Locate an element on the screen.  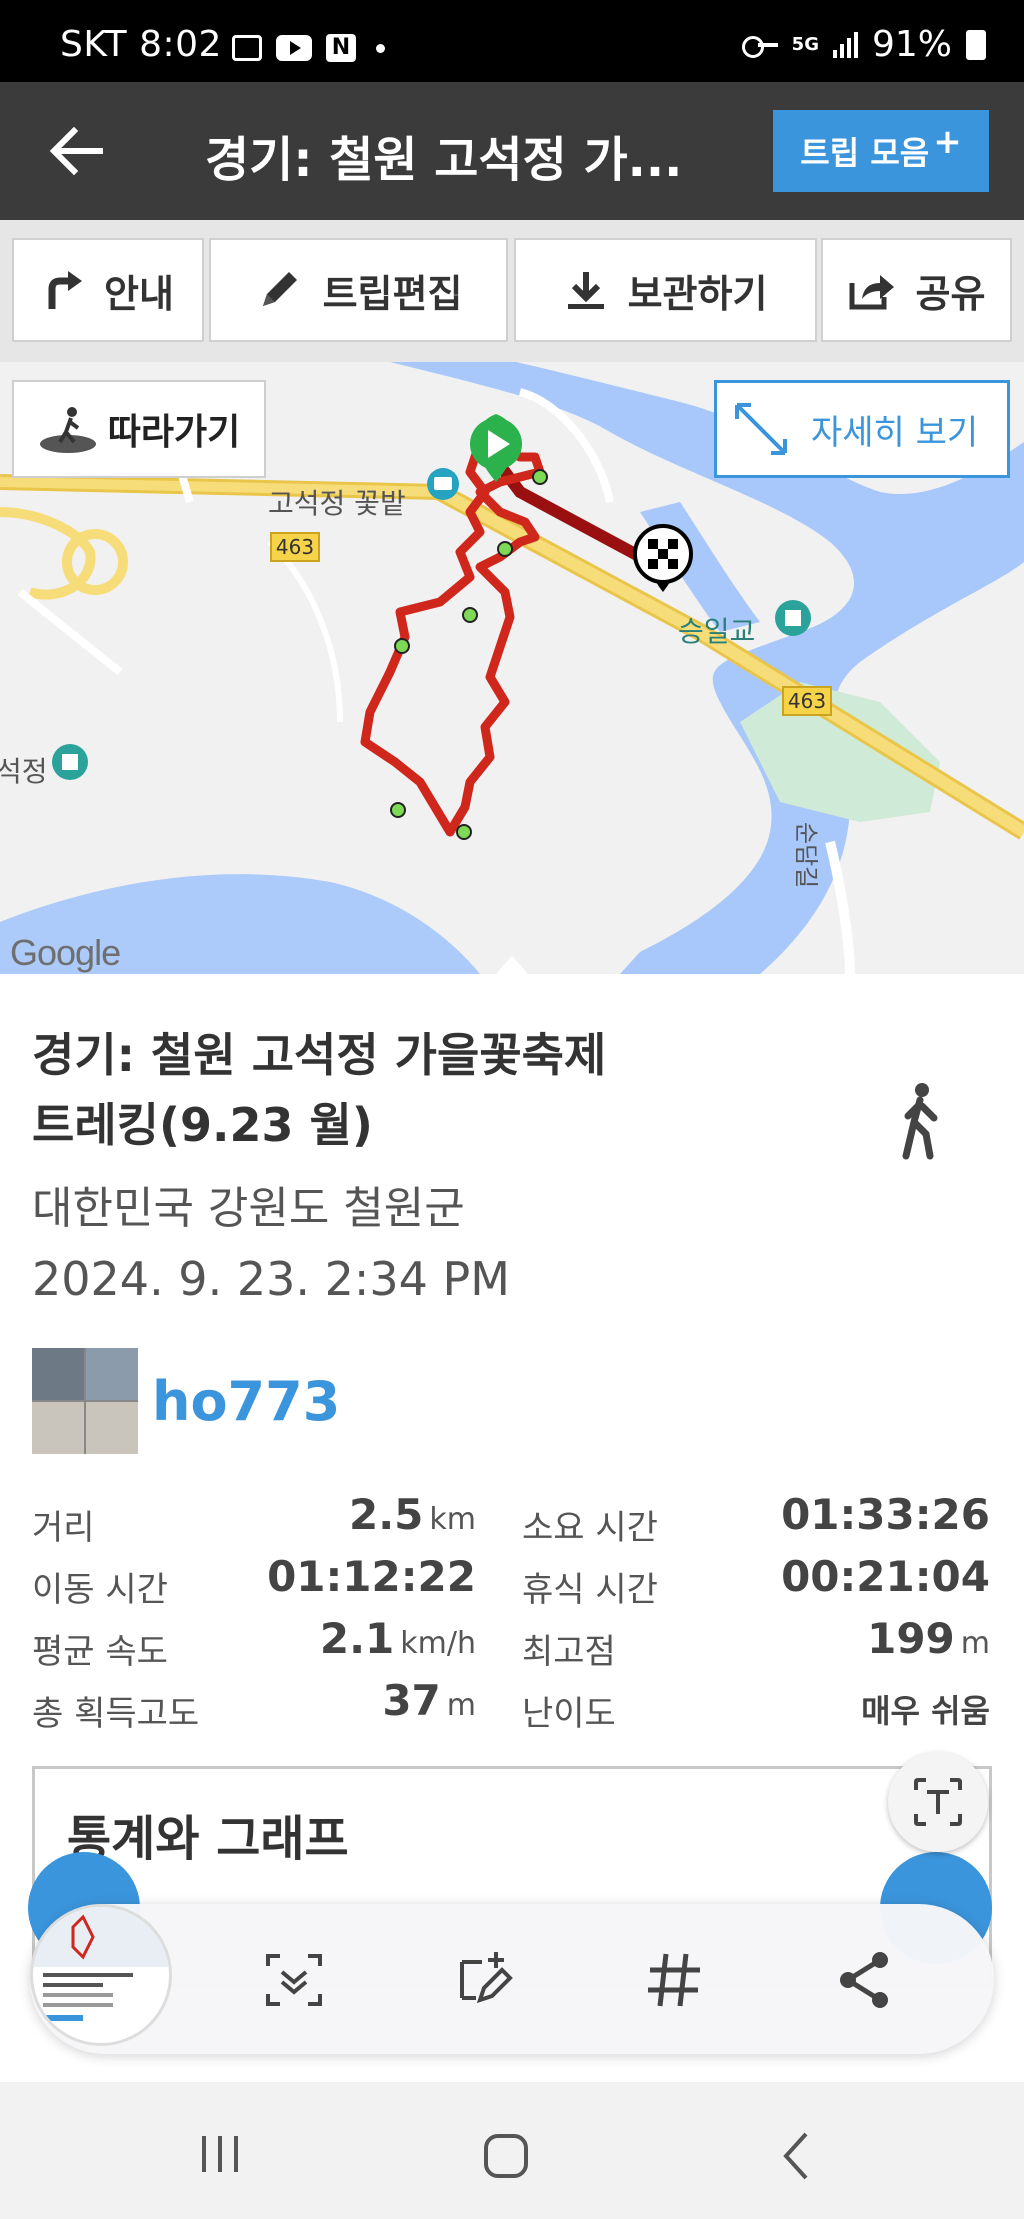
guide-button: 안내 is located at coordinates (108, 290).